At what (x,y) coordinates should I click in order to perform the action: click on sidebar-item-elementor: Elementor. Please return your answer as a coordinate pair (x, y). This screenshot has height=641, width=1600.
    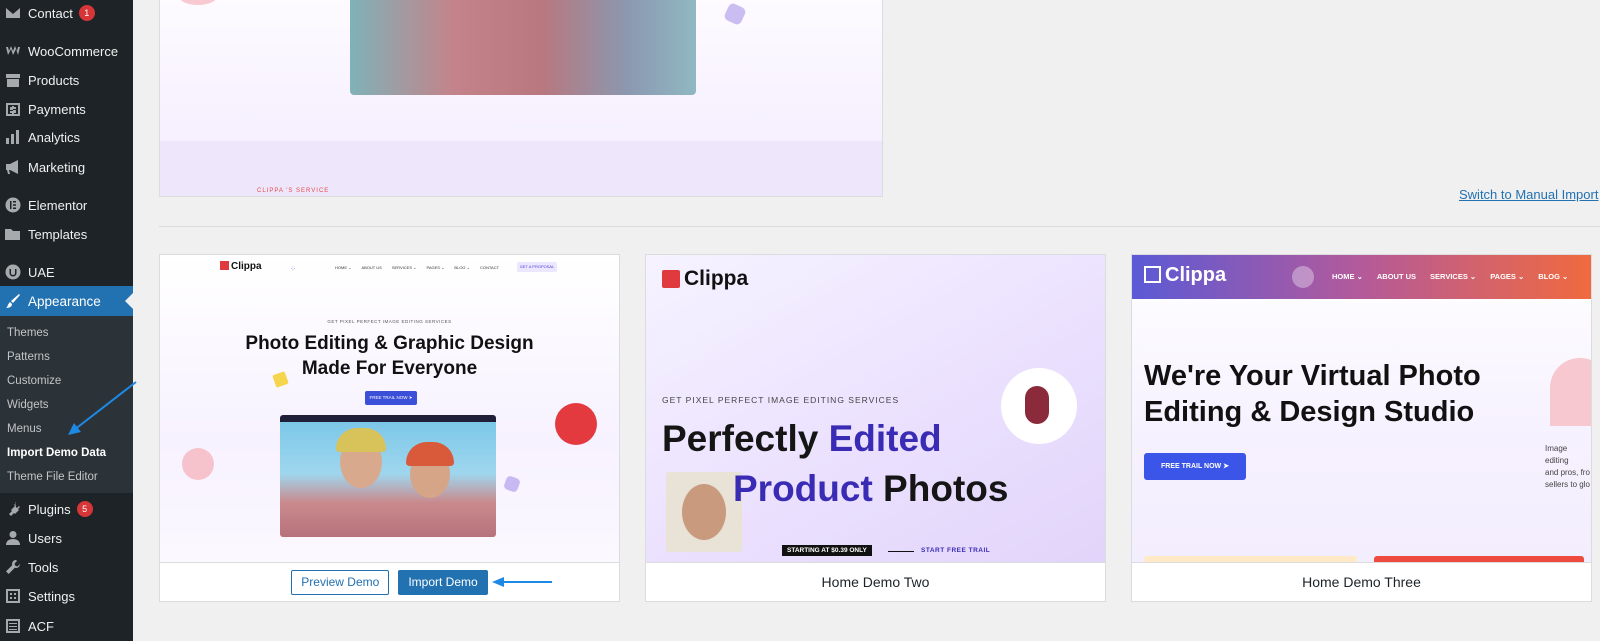
    Looking at the image, I should click on (66, 205).